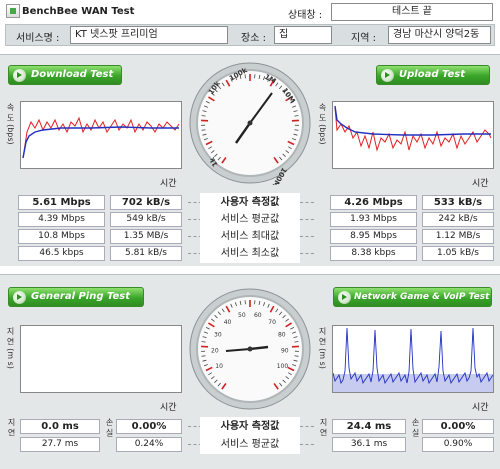  I want to click on download-speed-plot, so click(101, 135).